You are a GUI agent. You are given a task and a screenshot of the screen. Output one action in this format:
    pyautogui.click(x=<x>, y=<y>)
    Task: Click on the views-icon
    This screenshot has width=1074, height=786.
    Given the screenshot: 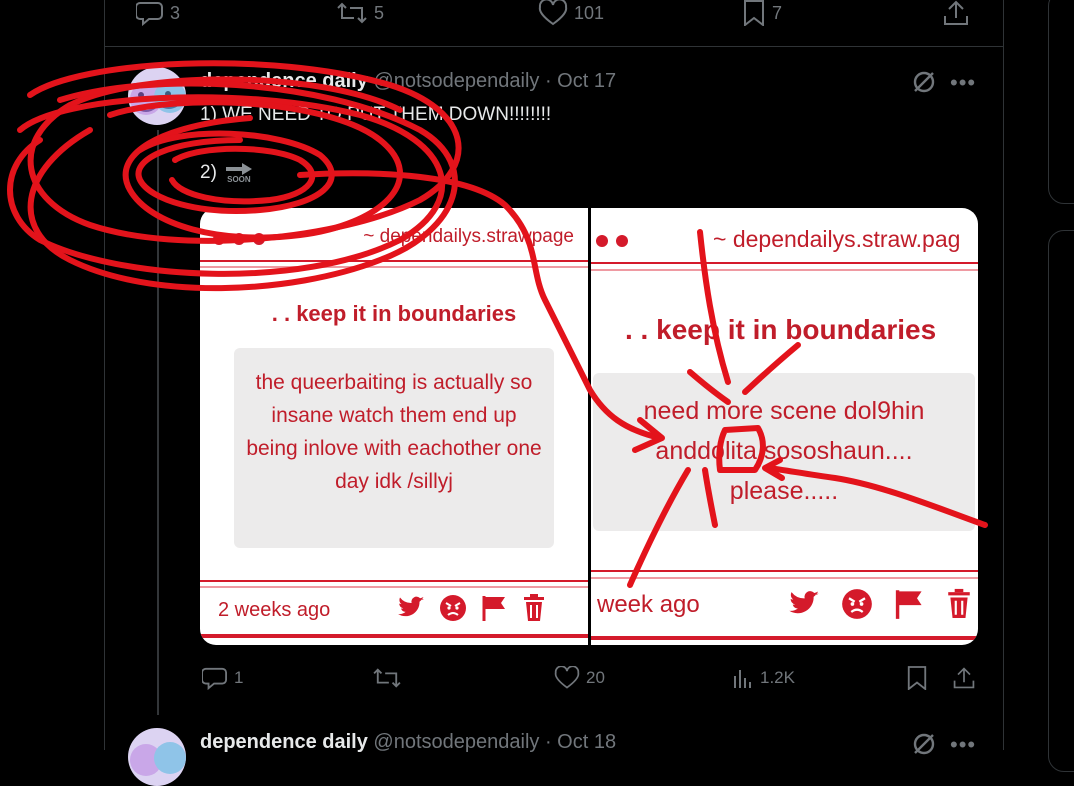 What is the action you would take?
    pyautogui.click(x=742, y=679)
    